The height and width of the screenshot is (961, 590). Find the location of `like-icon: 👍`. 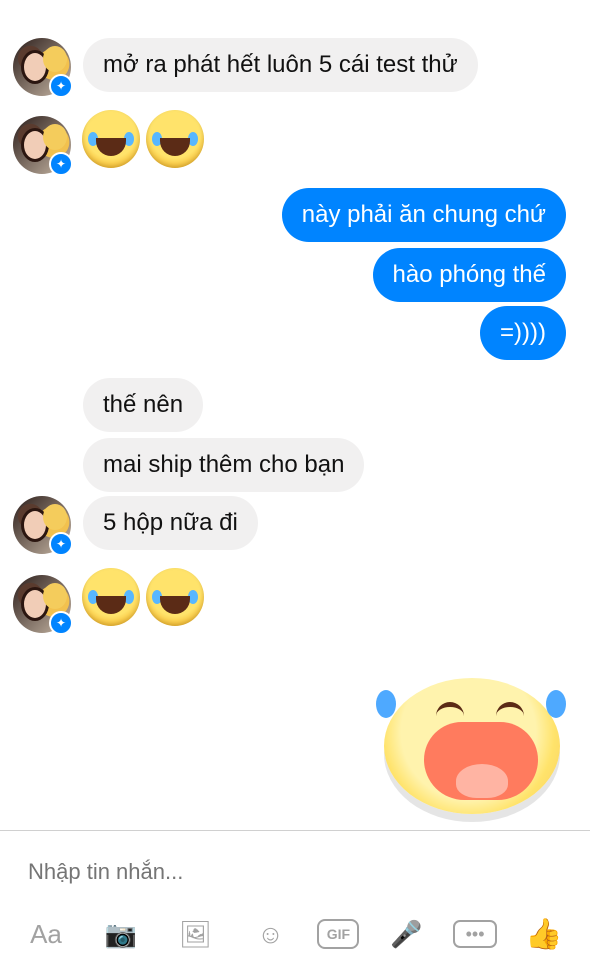

like-icon: 👍 is located at coordinates (544, 934).